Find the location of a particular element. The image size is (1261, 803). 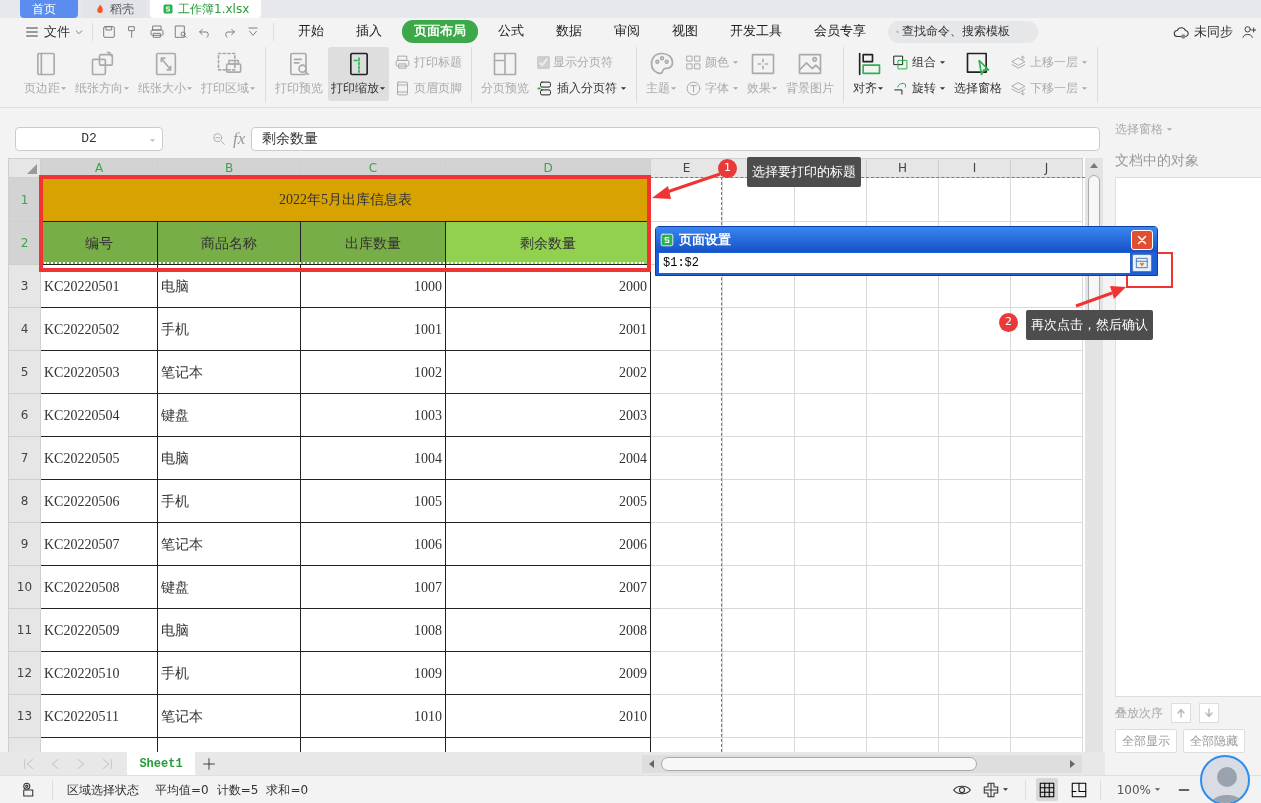

table-cell: KC20220506 is located at coordinates (99, 501).